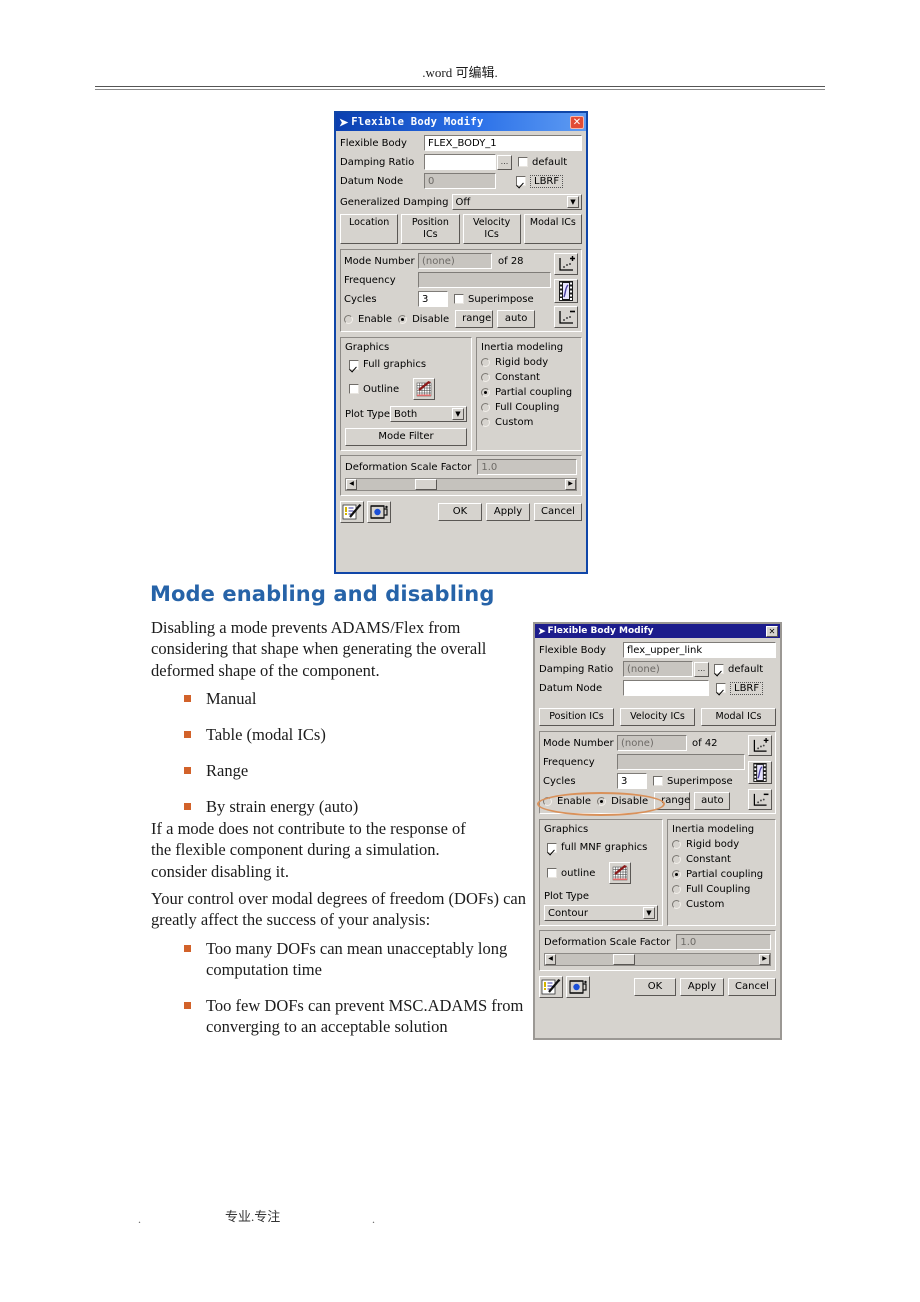 Image resolution: width=920 pixels, height=1302 pixels. I want to click on damping-ratio-input: (none), so click(658, 669).